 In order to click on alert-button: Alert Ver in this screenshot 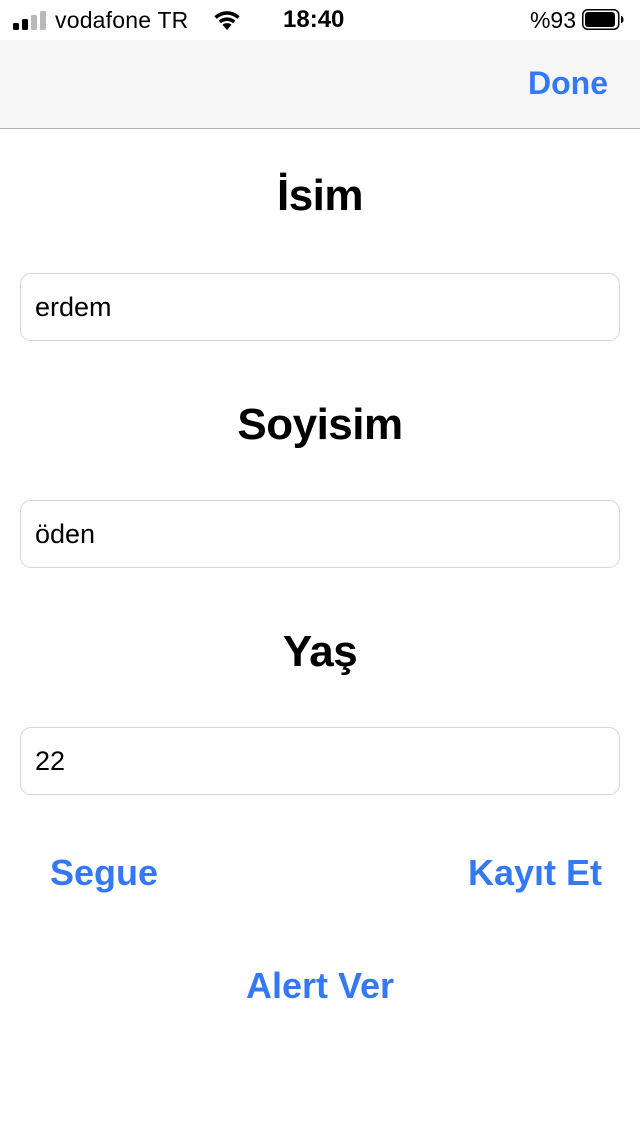, I will do `click(320, 986)`.